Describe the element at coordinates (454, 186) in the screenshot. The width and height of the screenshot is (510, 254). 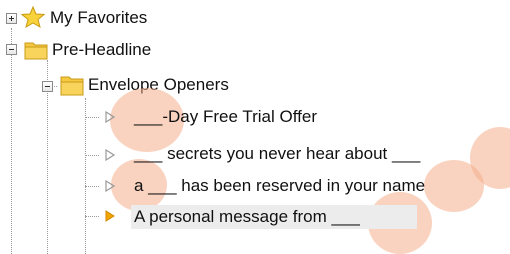
I see `annotation-highlight` at that location.